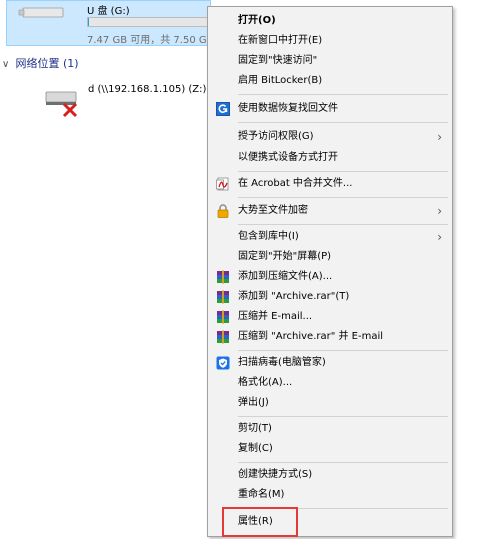  I want to click on menu-item-grant-access: 授予访问权限(G) ›, so click(330, 137).